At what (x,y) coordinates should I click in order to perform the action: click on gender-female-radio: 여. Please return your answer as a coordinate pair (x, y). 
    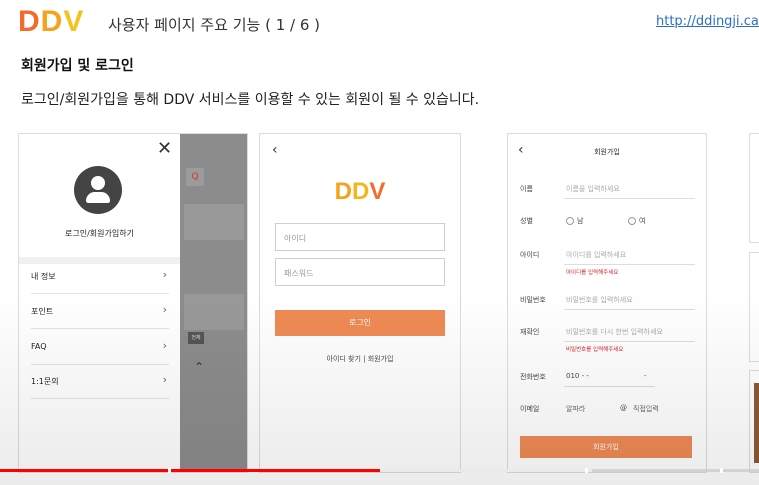
    Looking at the image, I should click on (636, 221).